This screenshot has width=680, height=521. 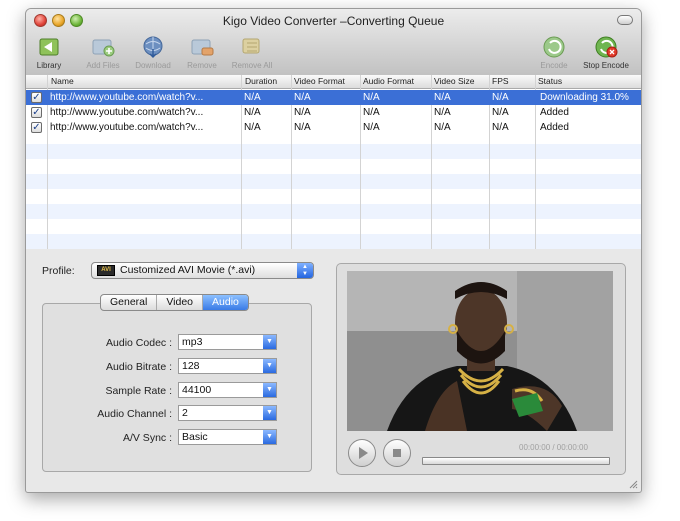 I want to click on audio-codec-label: Audio Codec :, so click(x=139, y=343).